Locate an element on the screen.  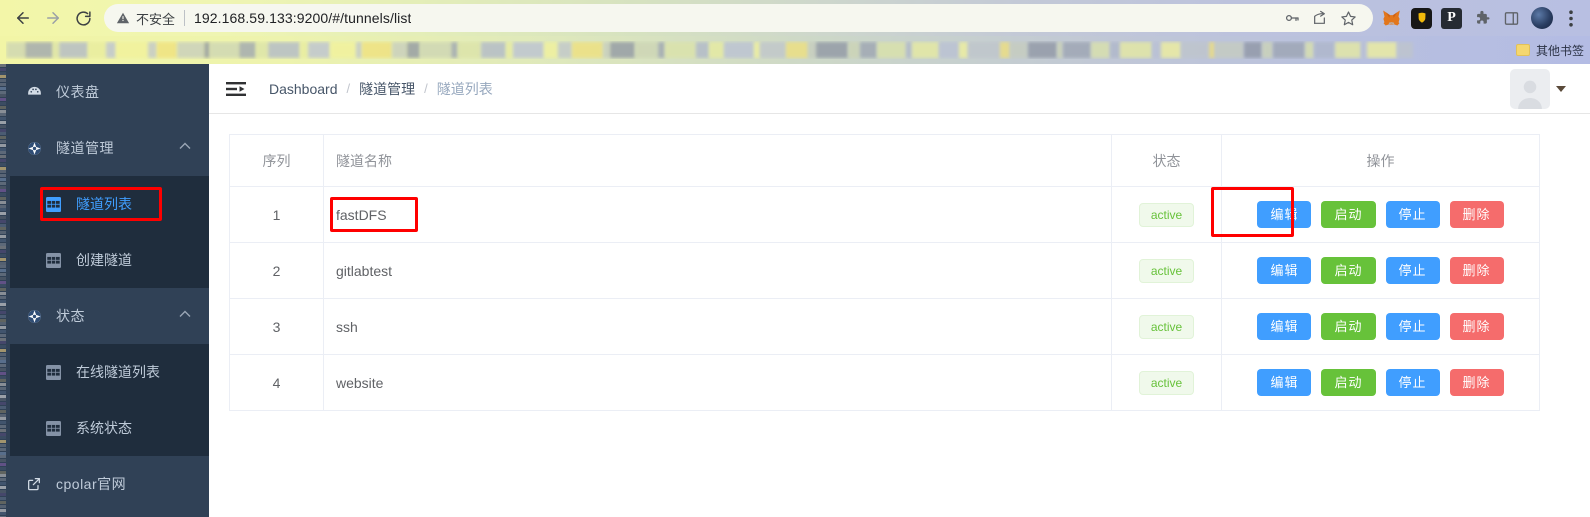
side-panel-icon is located at coordinates (1511, 18).